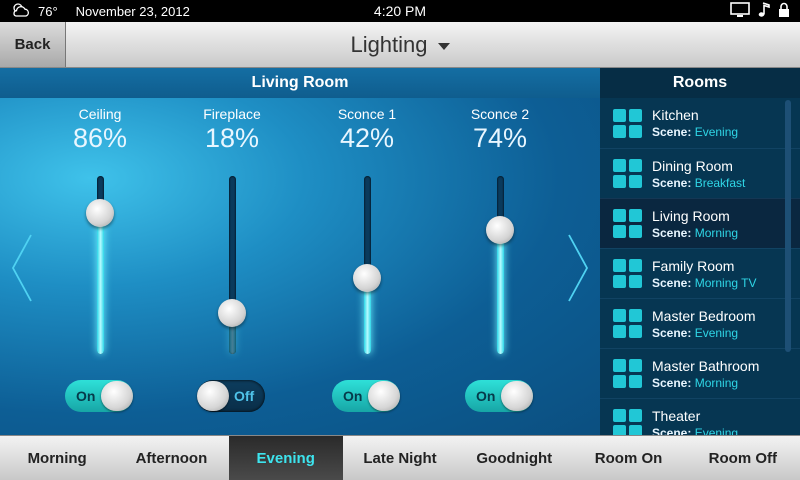 The height and width of the screenshot is (480, 800). I want to click on scene-button-evening: Evening, so click(285, 458).